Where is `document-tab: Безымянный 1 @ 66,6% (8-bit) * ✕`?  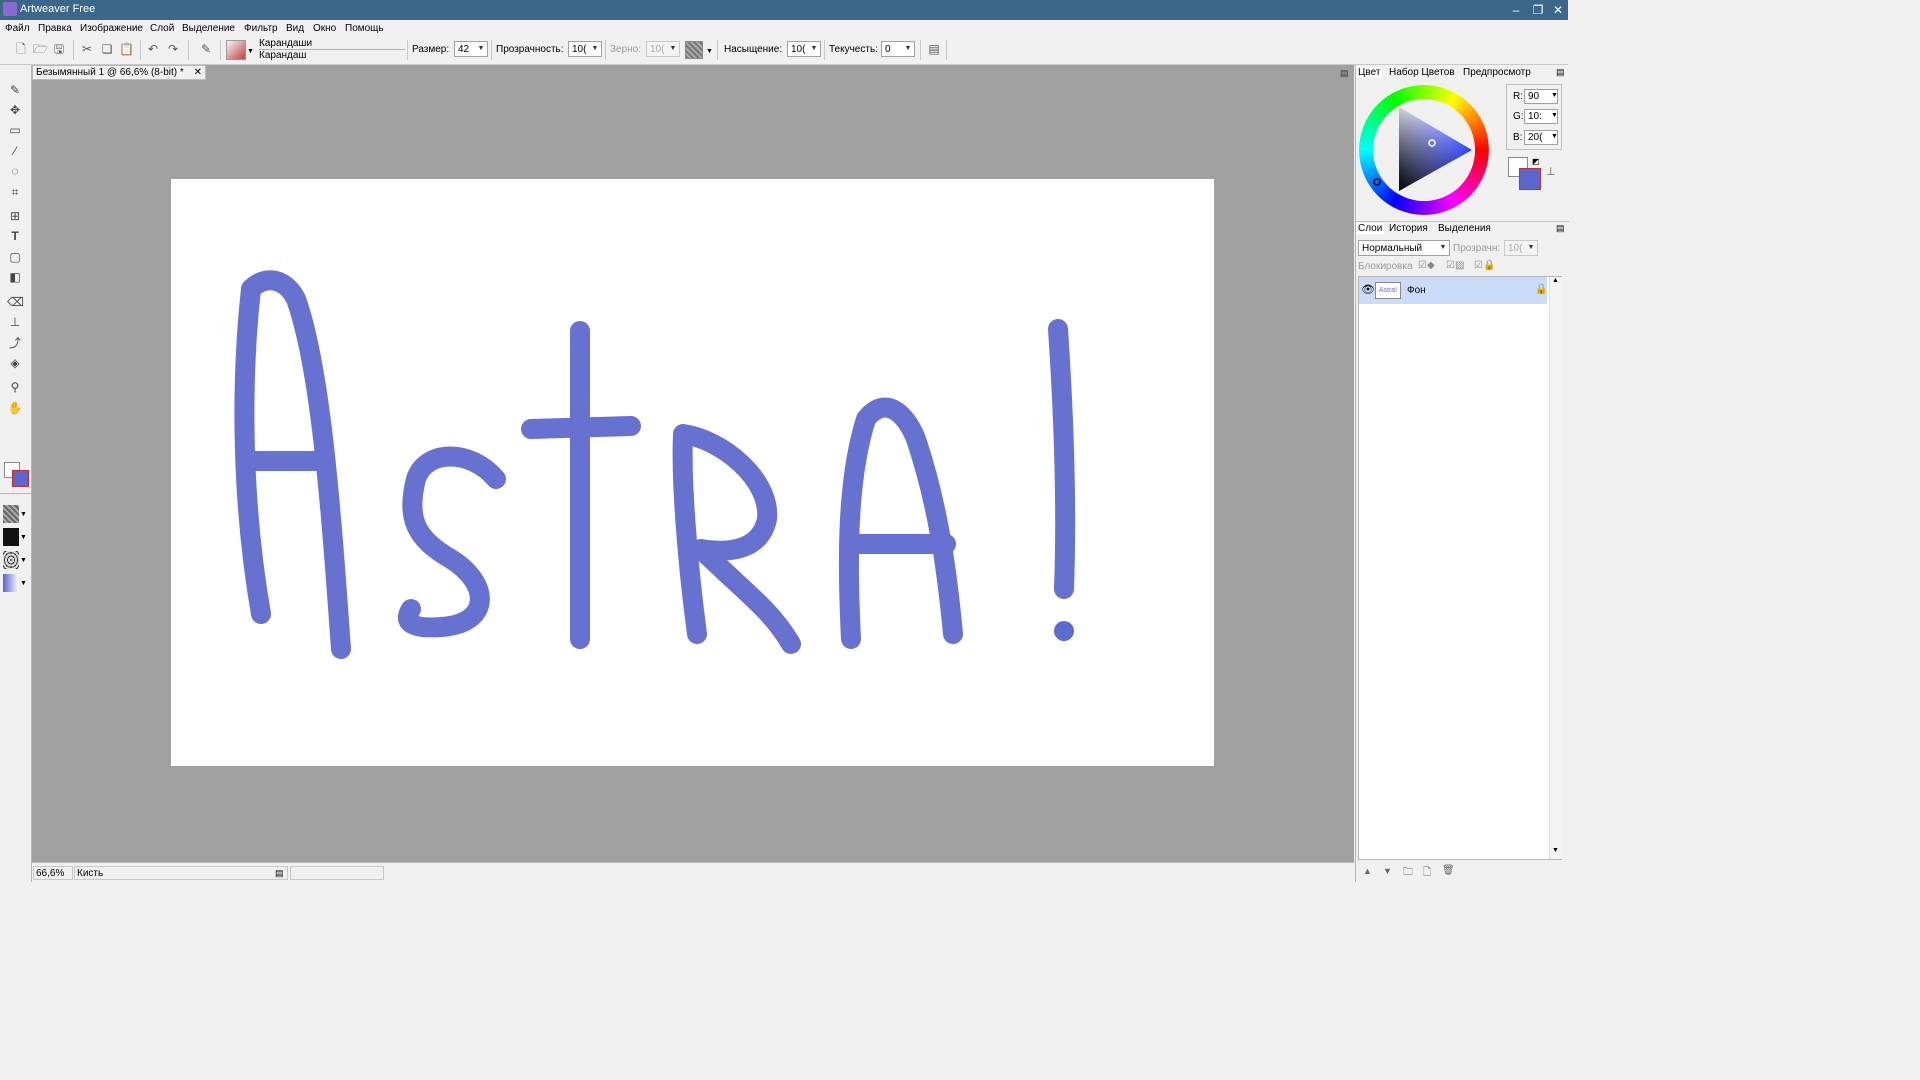 document-tab: Безымянный 1 @ 66,6% (8-bit) * ✕ is located at coordinates (119, 72).